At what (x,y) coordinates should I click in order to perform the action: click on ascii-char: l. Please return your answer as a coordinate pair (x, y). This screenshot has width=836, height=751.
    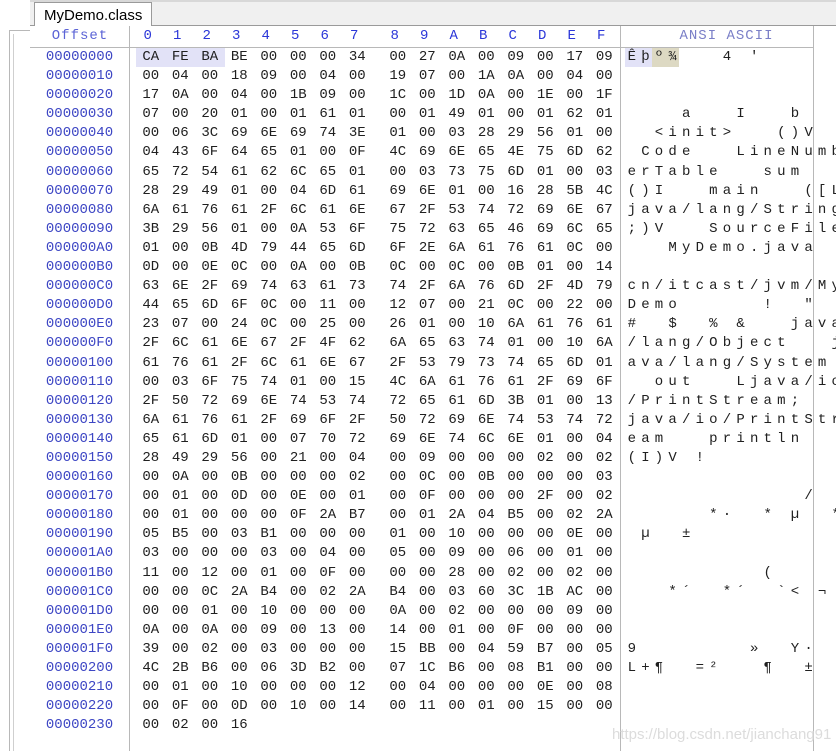
    Looking at the image, I should click on (700, 210).